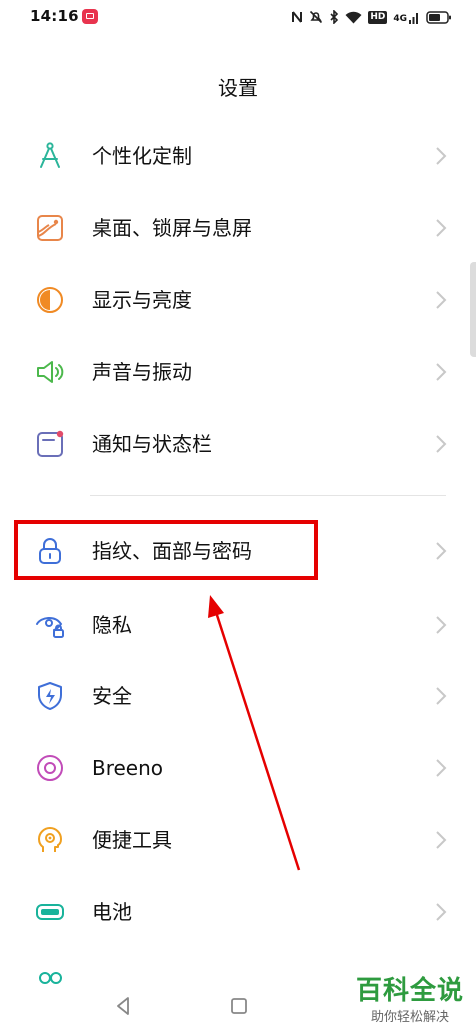 The height and width of the screenshot is (1035, 476). I want to click on red-app-icon, so click(90, 16).